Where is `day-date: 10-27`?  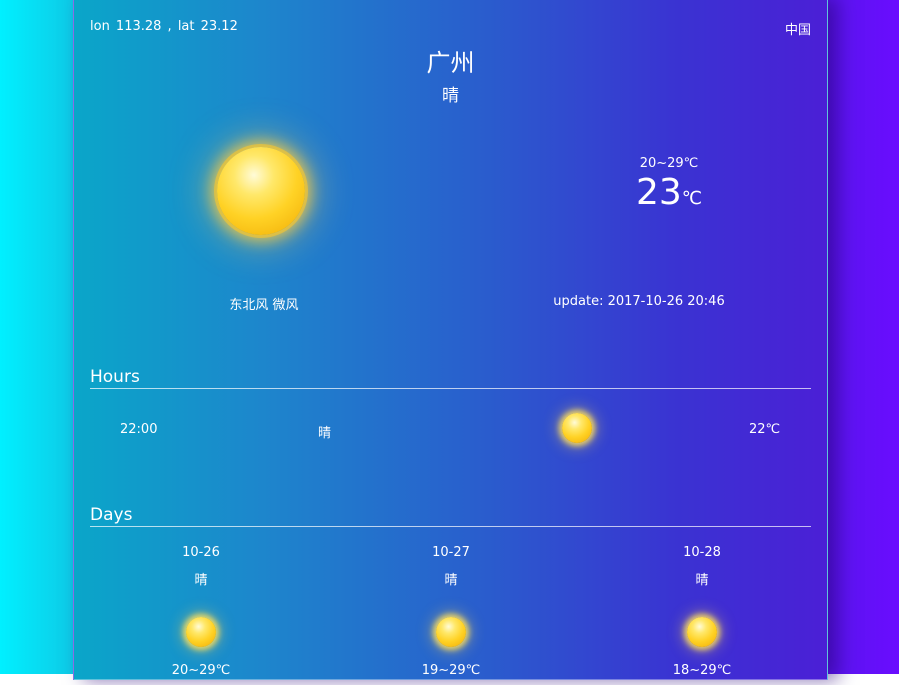
day-date: 10-27 is located at coordinates (451, 552).